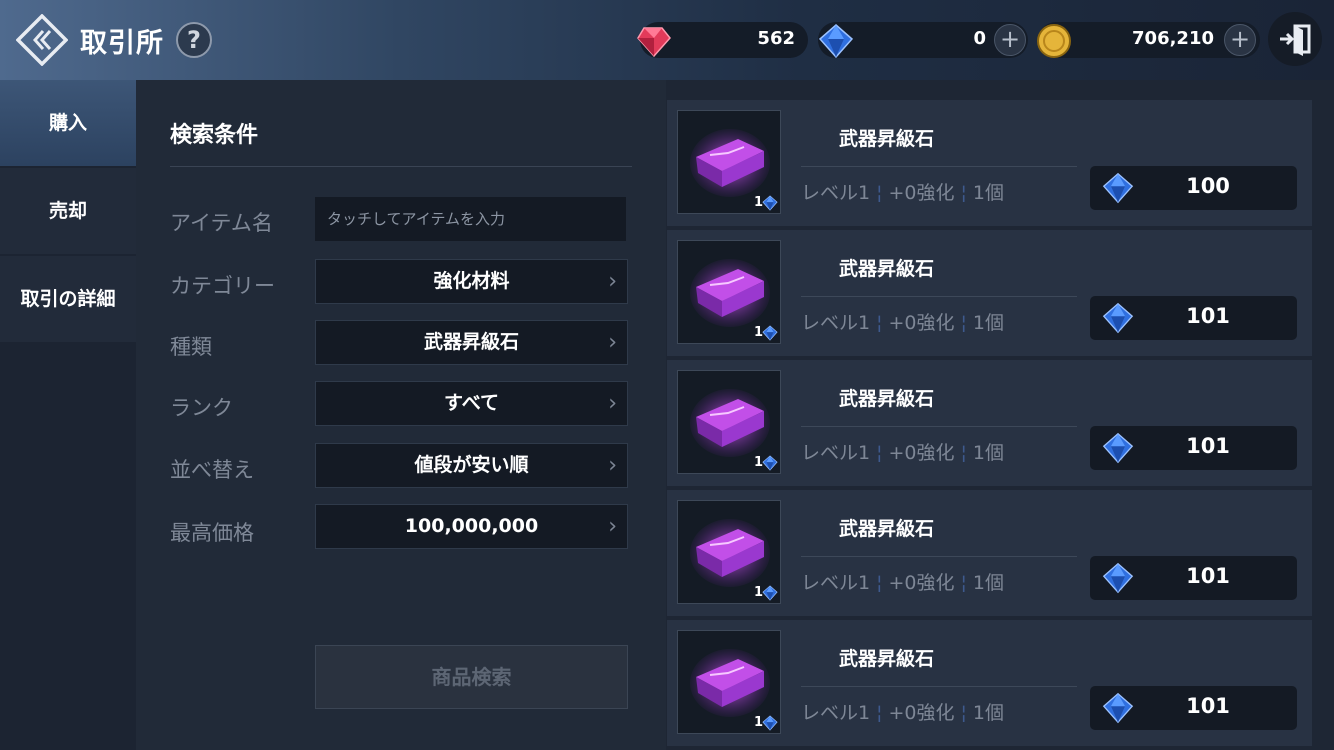  I want to click on sidebar-item-sell: 売却, so click(68, 211).